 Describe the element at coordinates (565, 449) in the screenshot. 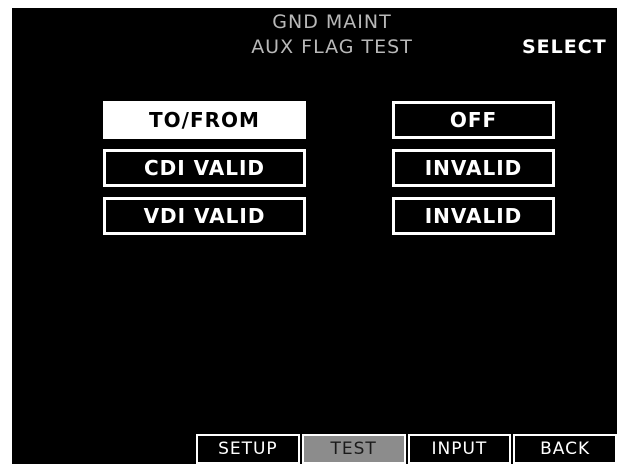

I see `softkey-back: BACK` at that location.